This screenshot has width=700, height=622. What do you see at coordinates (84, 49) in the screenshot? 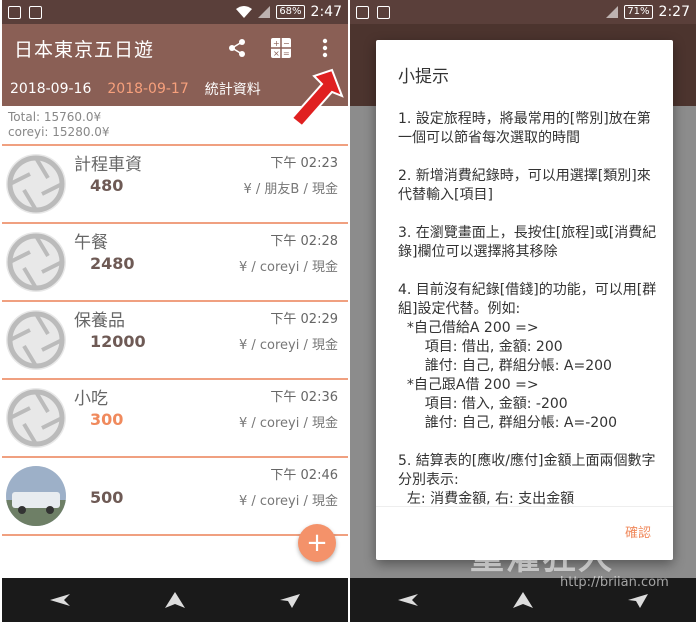
I see `trip-title: 日本東京五日遊` at bounding box center [84, 49].